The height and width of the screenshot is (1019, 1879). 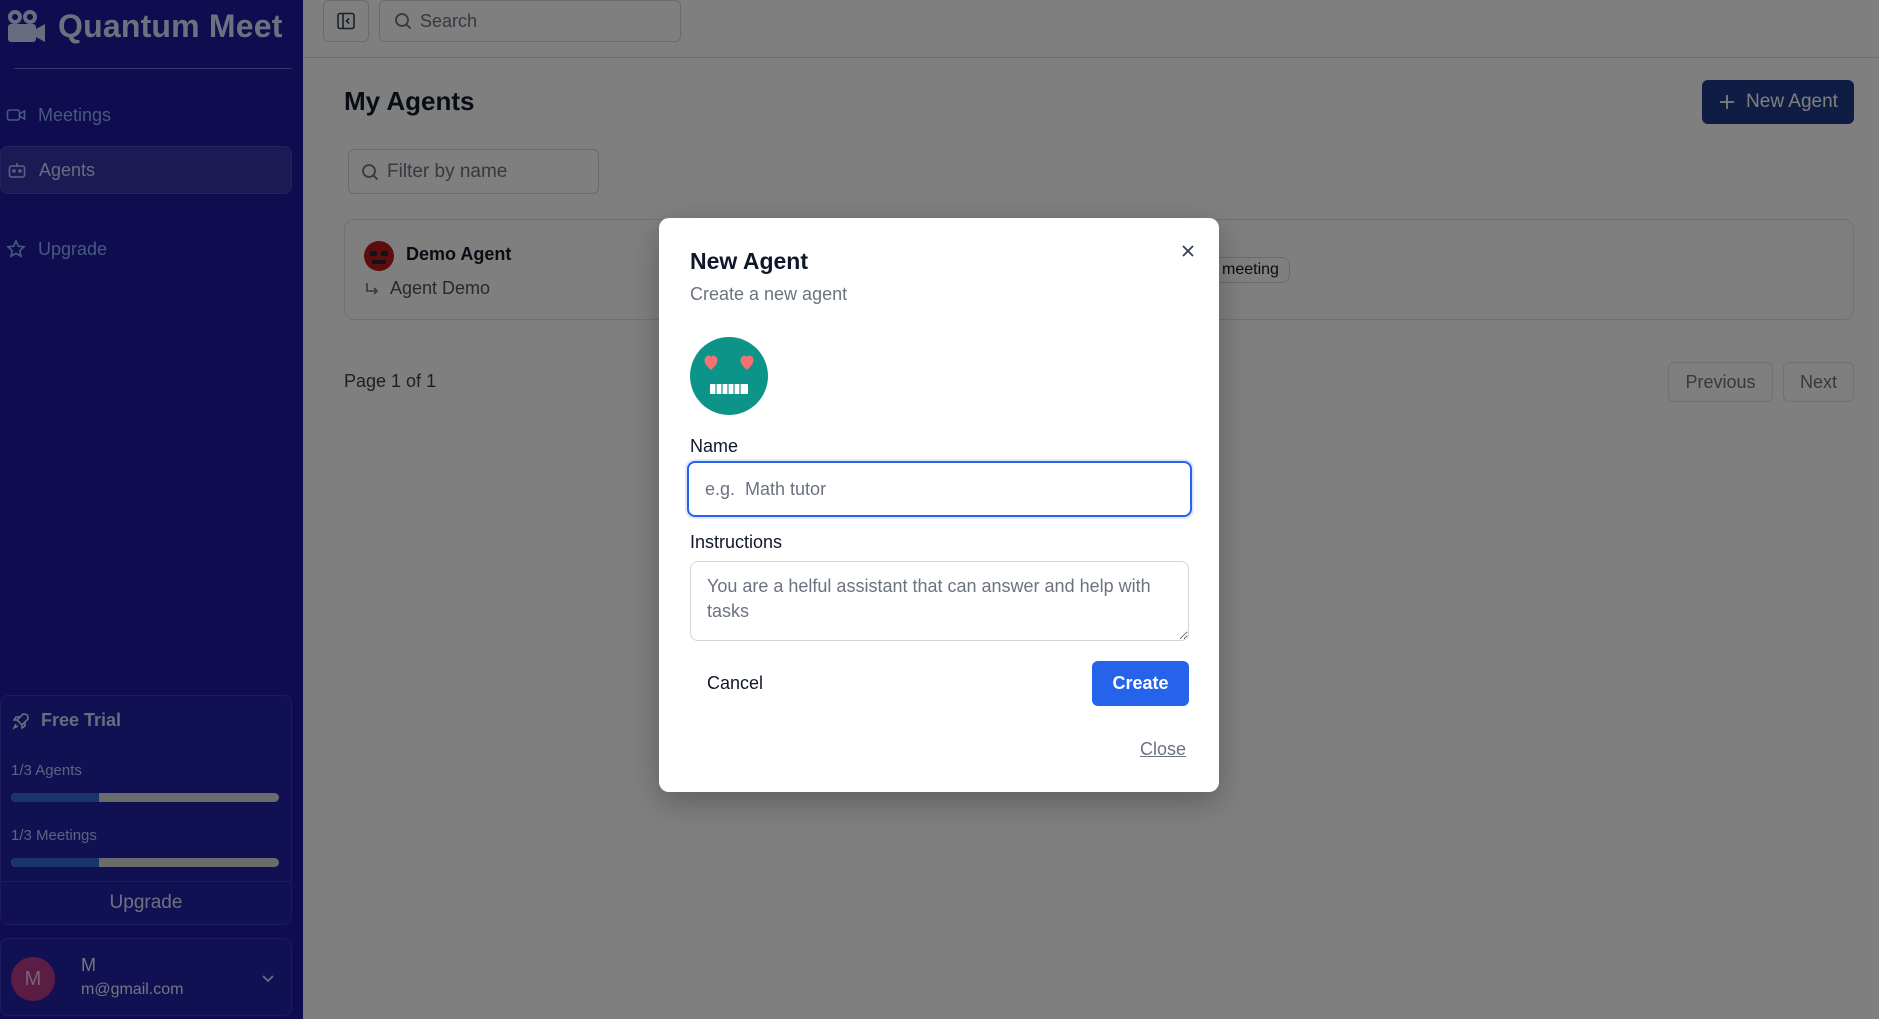 I want to click on close-link: Close, so click(x=1163, y=749).